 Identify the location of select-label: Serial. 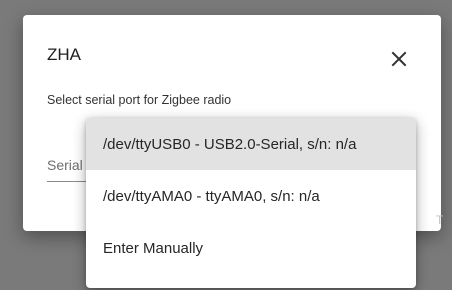
(65, 165).